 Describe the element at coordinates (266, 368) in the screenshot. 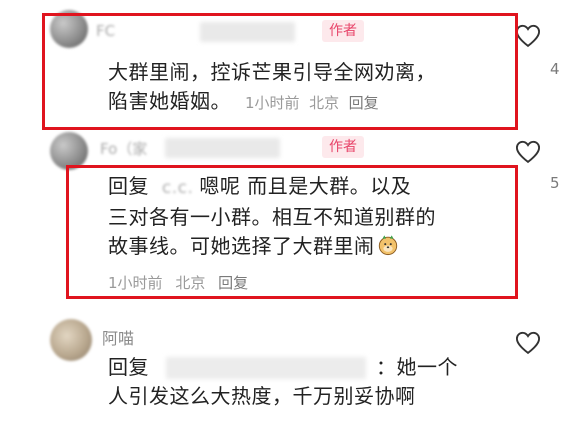

I see `mention-redaction` at that location.